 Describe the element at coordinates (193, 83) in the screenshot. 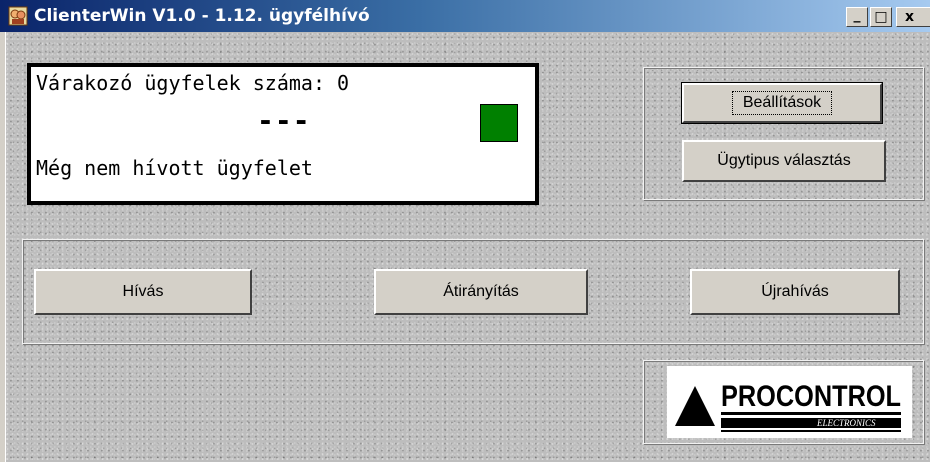

I see `waiting-clients-count: Várakozó ügyfelek száma: 0` at that location.